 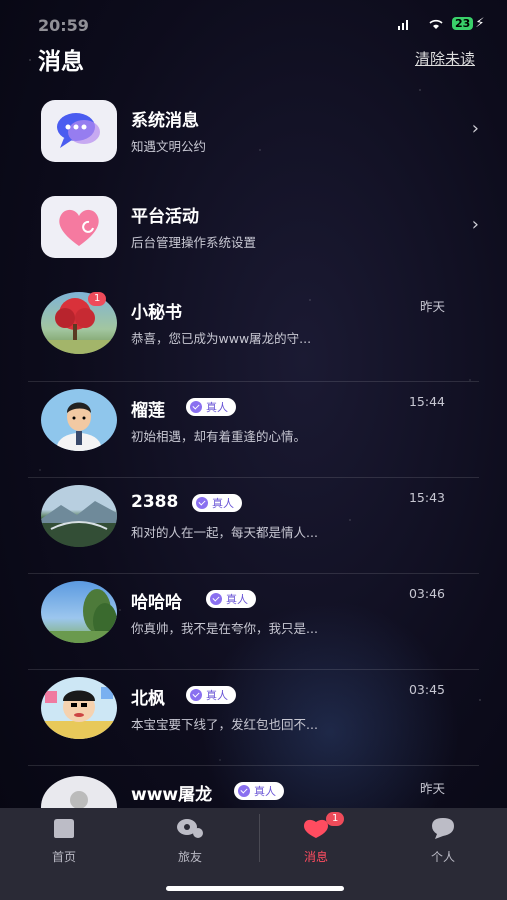 I want to click on profile-icon, so click(x=443, y=828).